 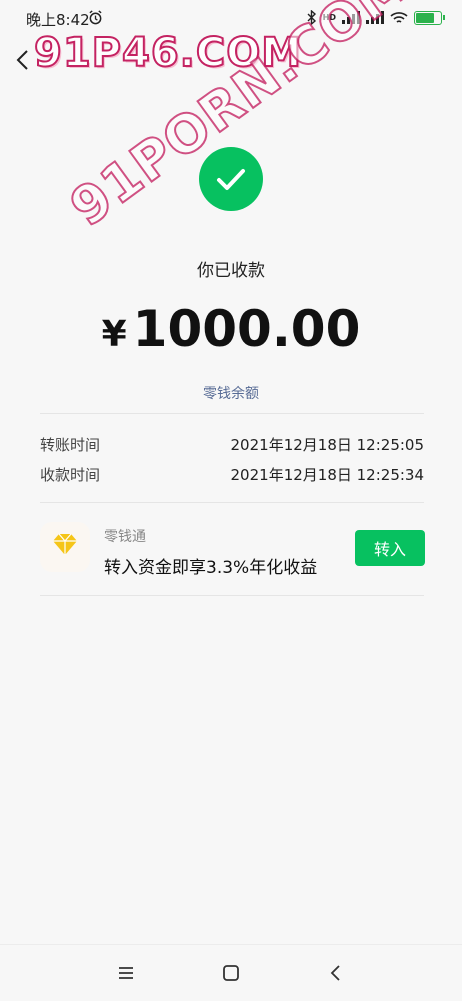 What do you see at coordinates (336, 973) in the screenshot?
I see `nav-back-icon` at bounding box center [336, 973].